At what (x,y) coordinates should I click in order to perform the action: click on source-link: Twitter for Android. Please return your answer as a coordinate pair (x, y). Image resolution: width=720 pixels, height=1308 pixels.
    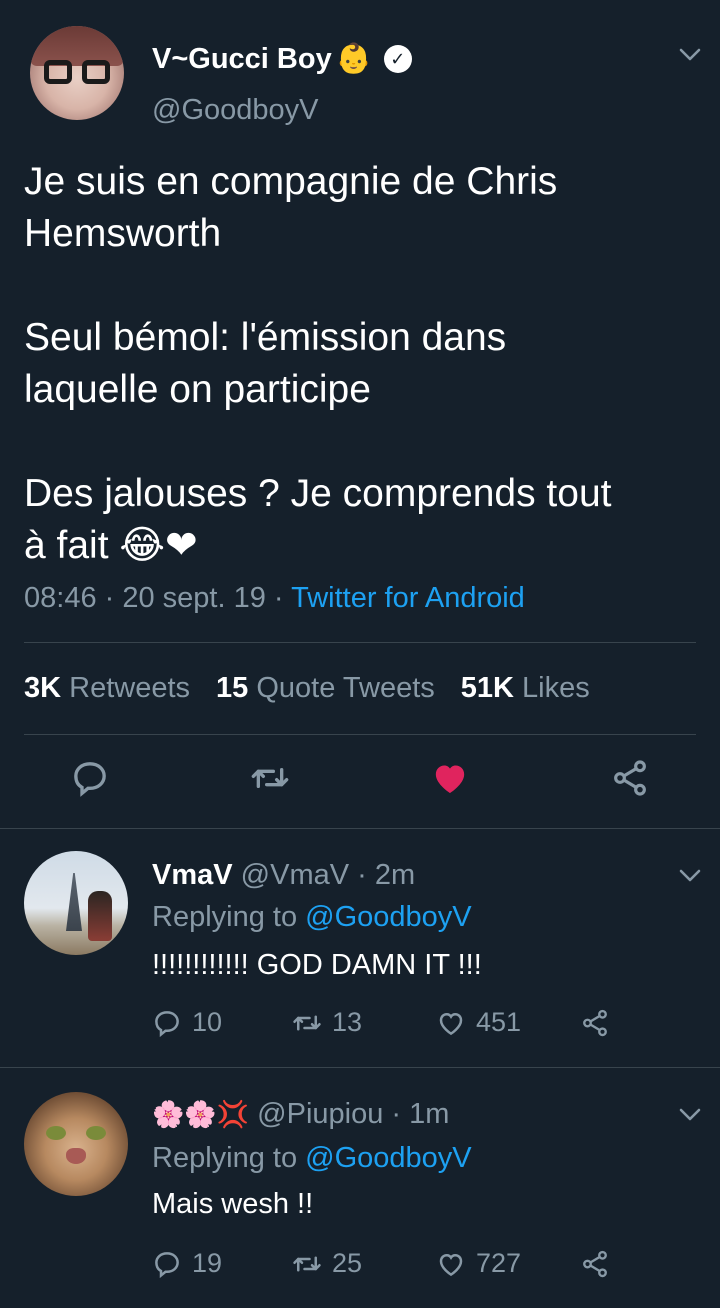
    Looking at the image, I should click on (408, 598).